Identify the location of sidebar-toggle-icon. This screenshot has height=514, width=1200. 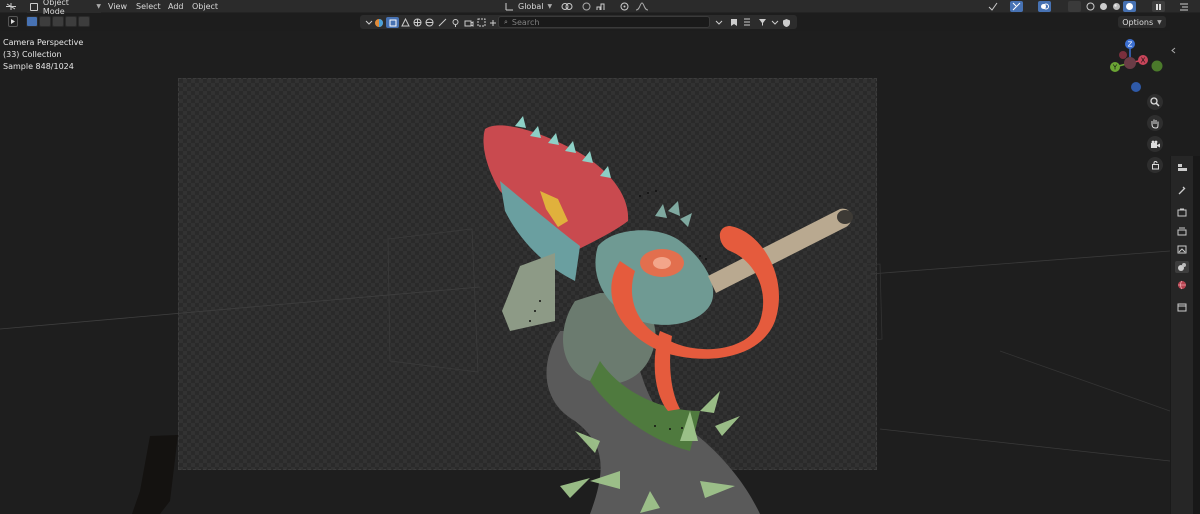
(1183, 6).